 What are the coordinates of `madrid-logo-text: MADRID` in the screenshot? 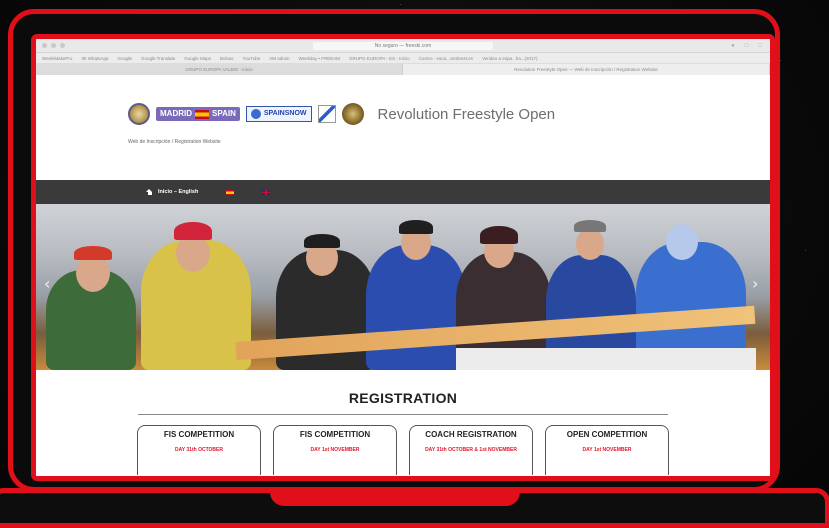 It's located at (176, 113).